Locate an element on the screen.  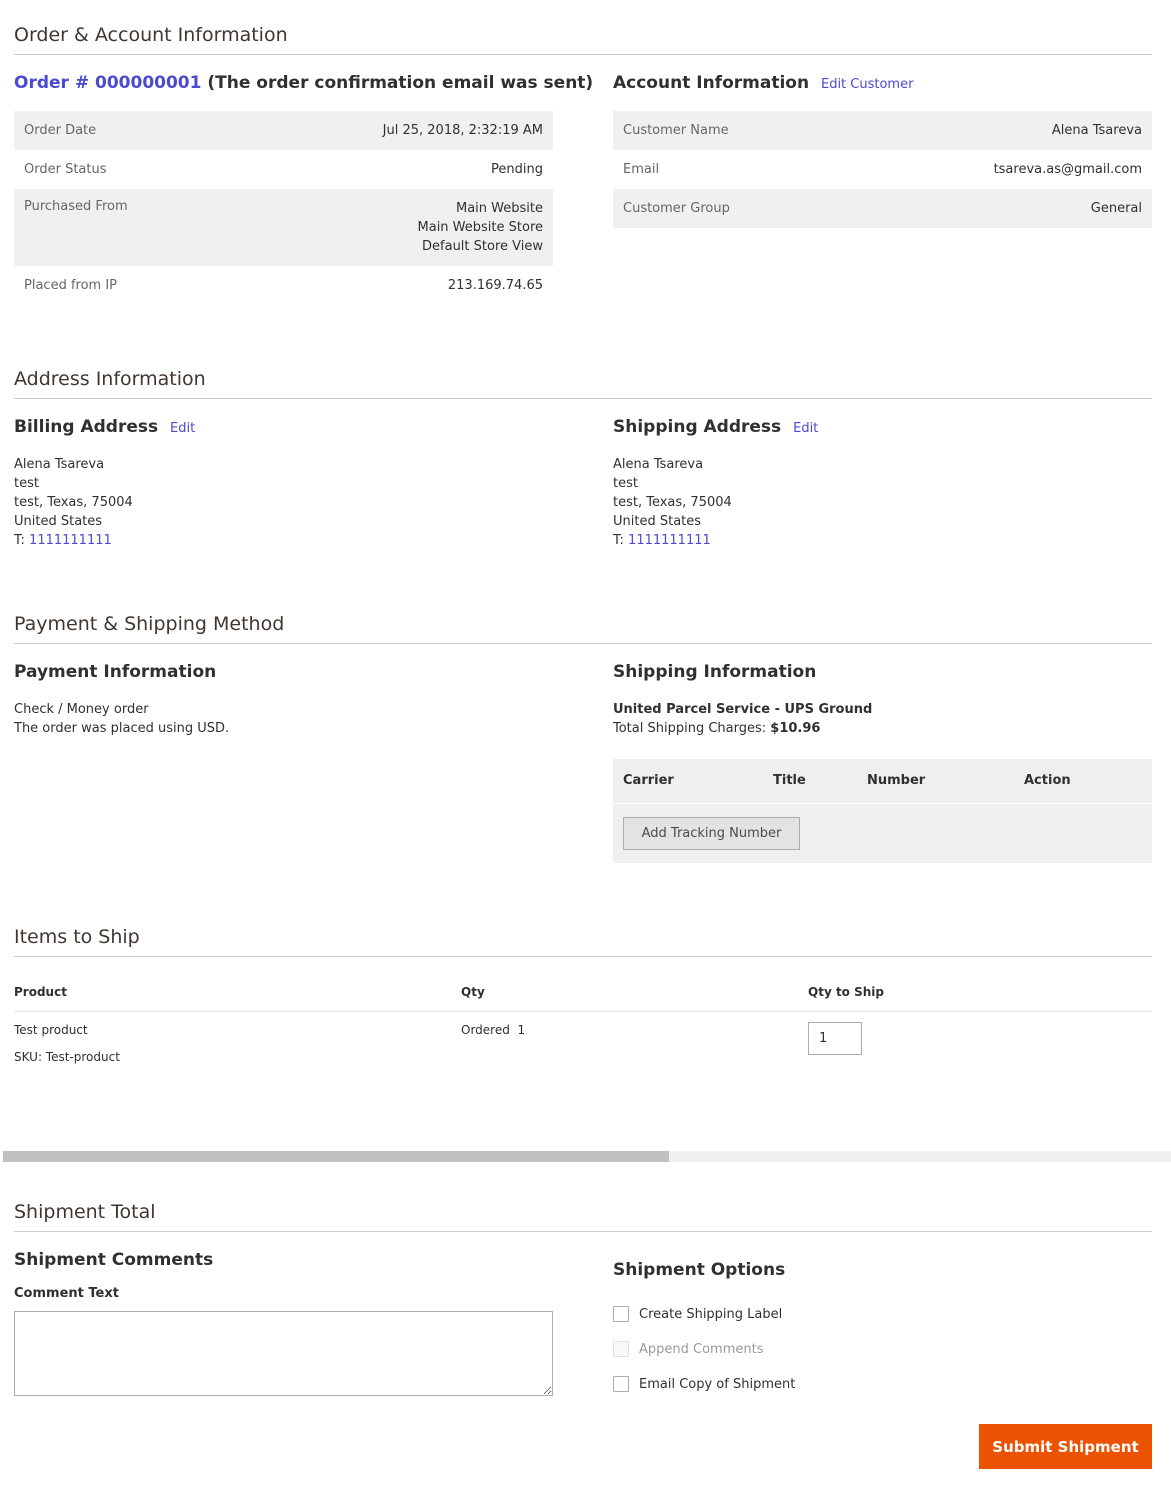
table-row: Test product SKU: Test-product Ordered 1 is located at coordinates (585, 1047).